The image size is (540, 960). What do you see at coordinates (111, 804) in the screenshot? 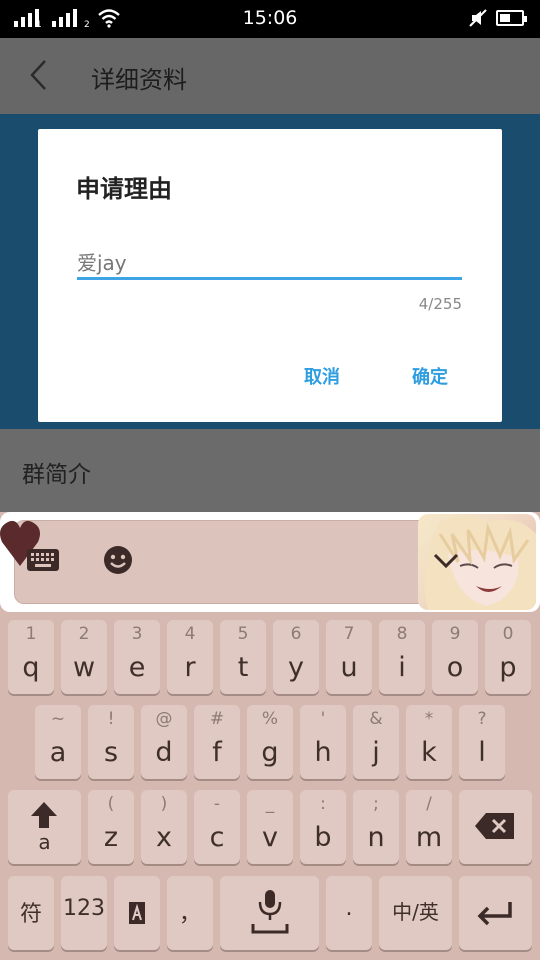
I see `key-hint: (` at bounding box center [111, 804].